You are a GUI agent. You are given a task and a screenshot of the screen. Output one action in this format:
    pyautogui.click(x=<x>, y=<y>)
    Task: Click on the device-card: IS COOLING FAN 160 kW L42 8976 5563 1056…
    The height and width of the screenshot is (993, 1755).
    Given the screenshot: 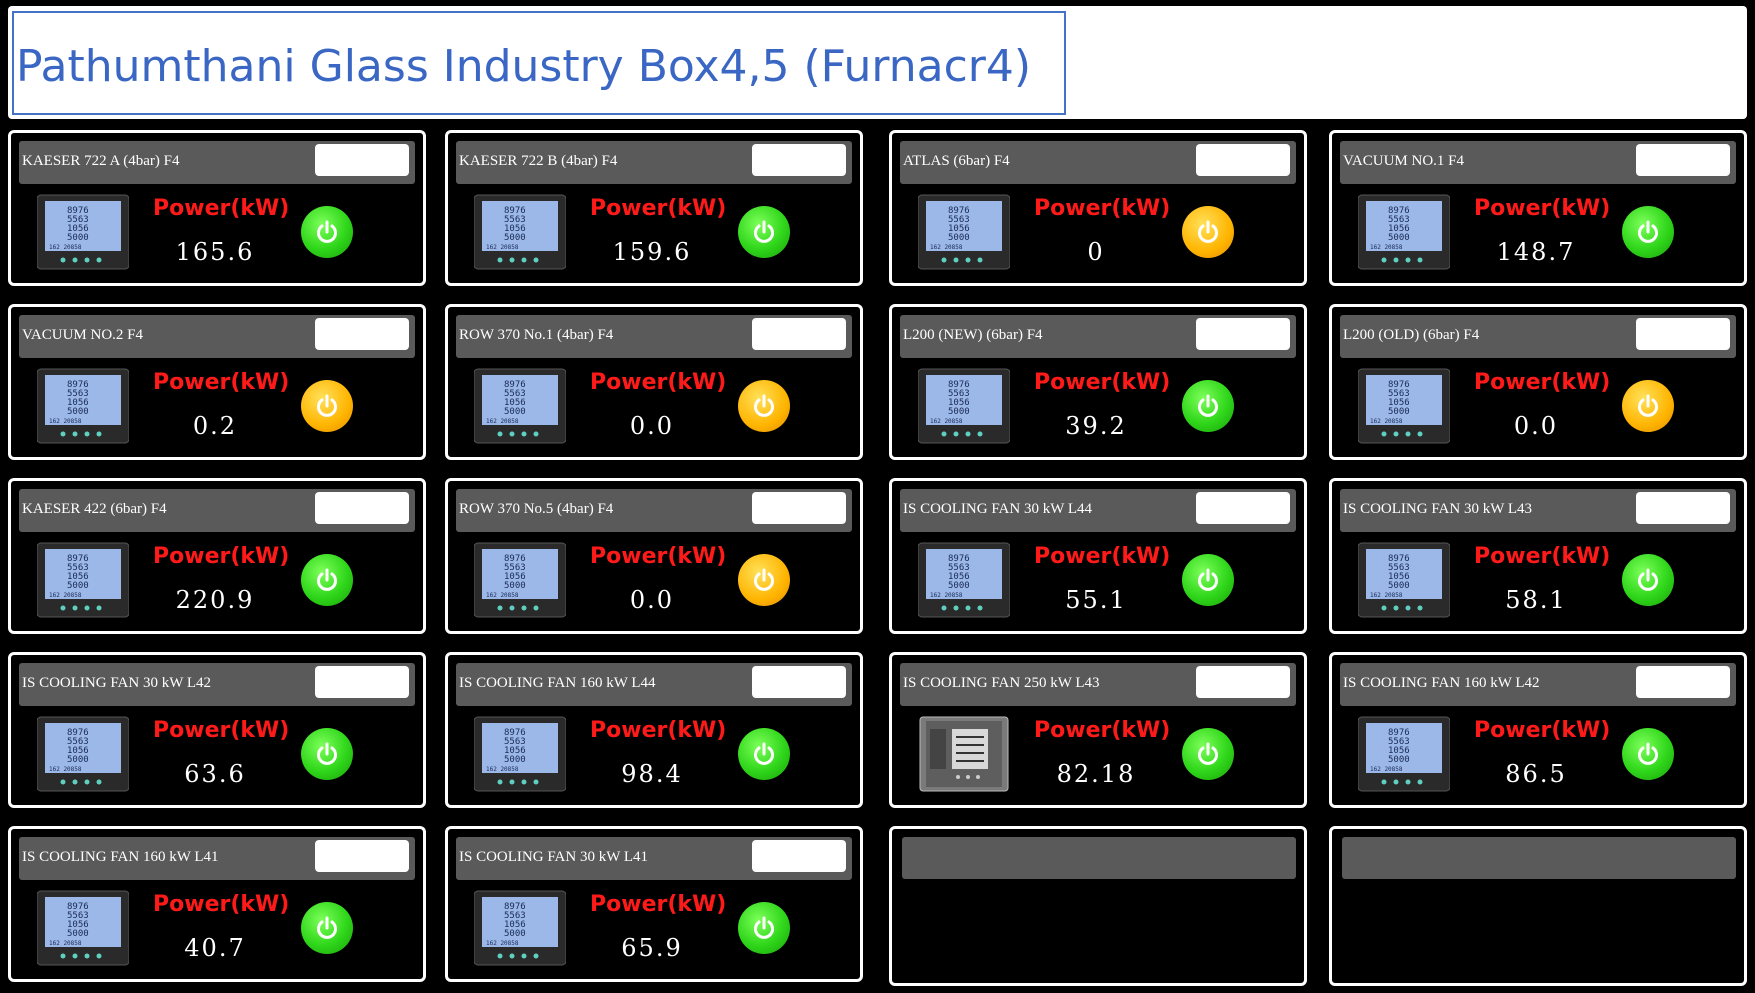 What is the action you would take?
    pyautogui.click(x=1538, y=730)
    